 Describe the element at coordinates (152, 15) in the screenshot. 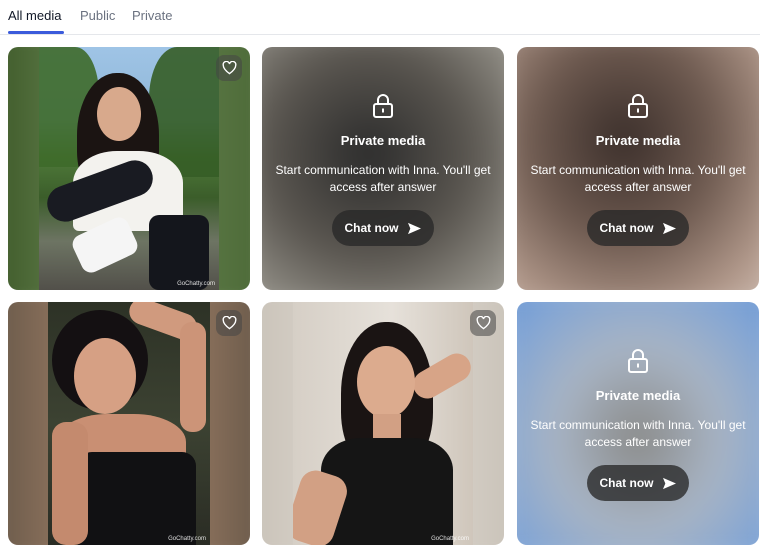

I see `tab-private: Private` at that location.